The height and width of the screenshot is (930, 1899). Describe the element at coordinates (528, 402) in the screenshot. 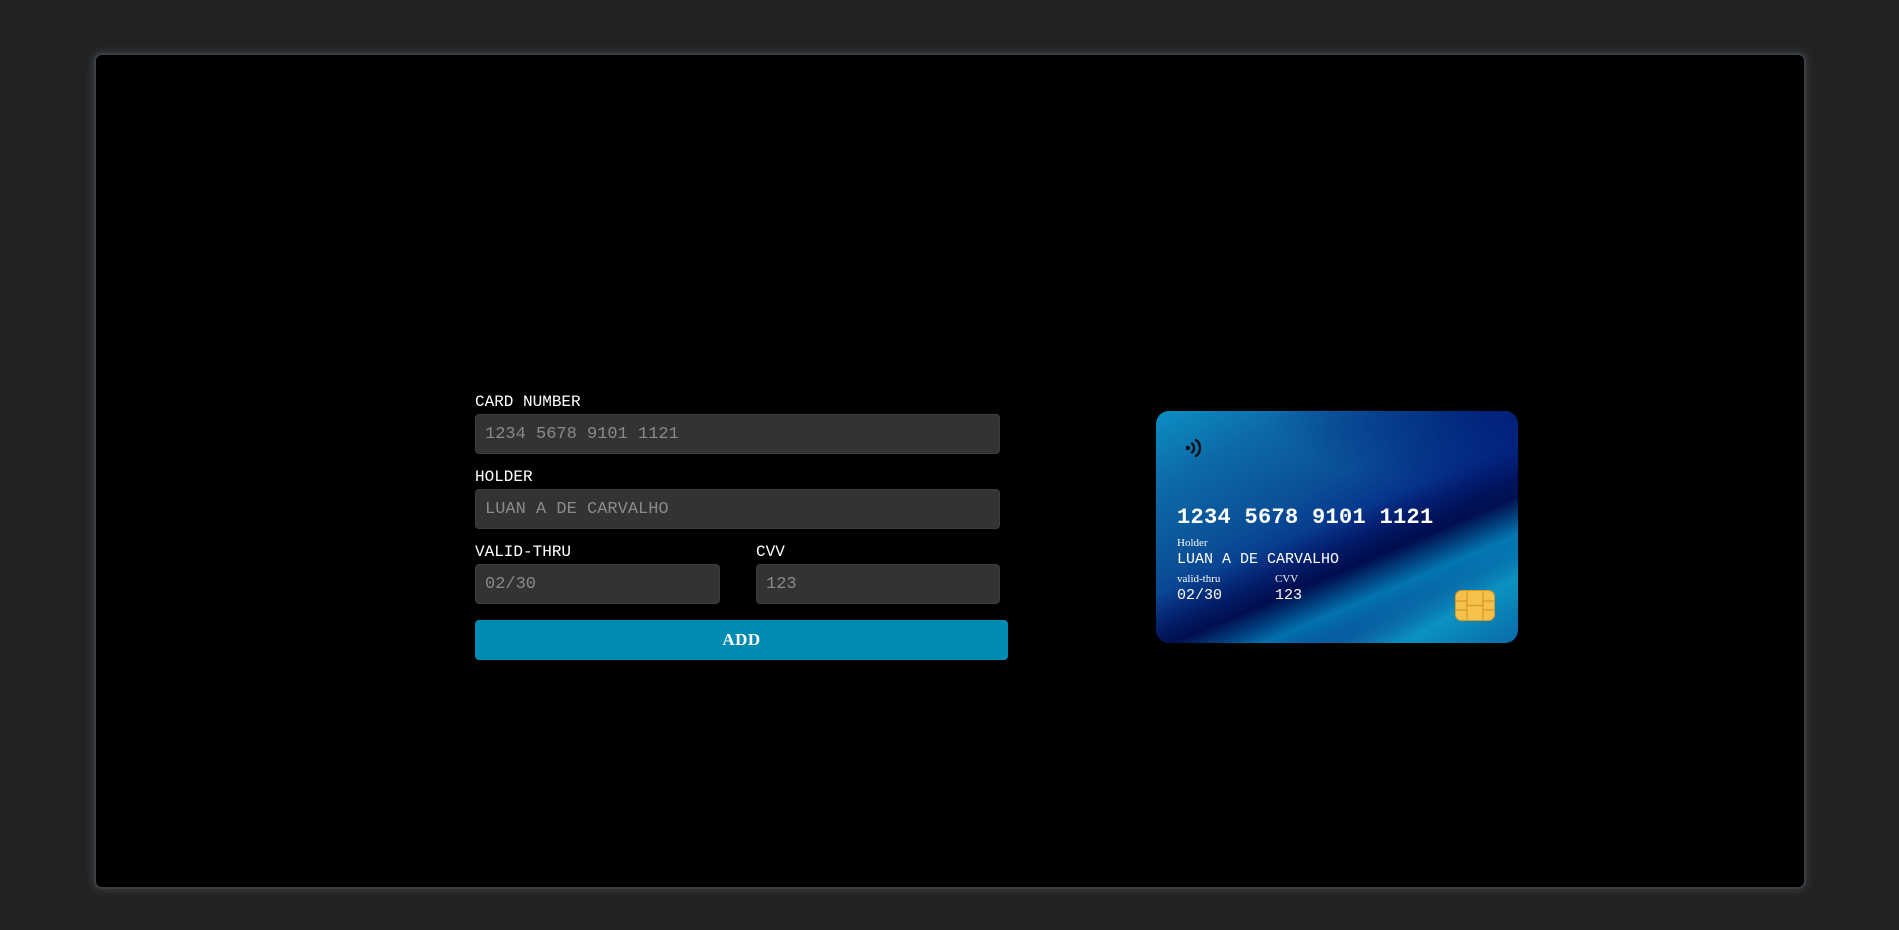

I see `card-number-label: CARD NUMBER` at that location.